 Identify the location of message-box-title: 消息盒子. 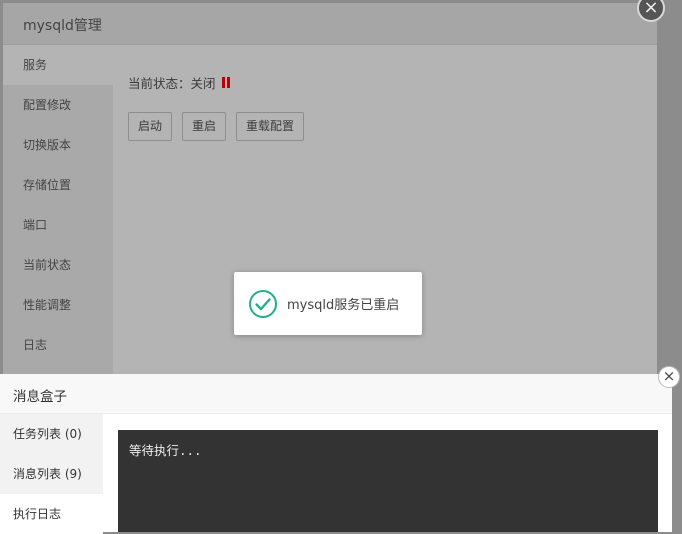
(40, 397).